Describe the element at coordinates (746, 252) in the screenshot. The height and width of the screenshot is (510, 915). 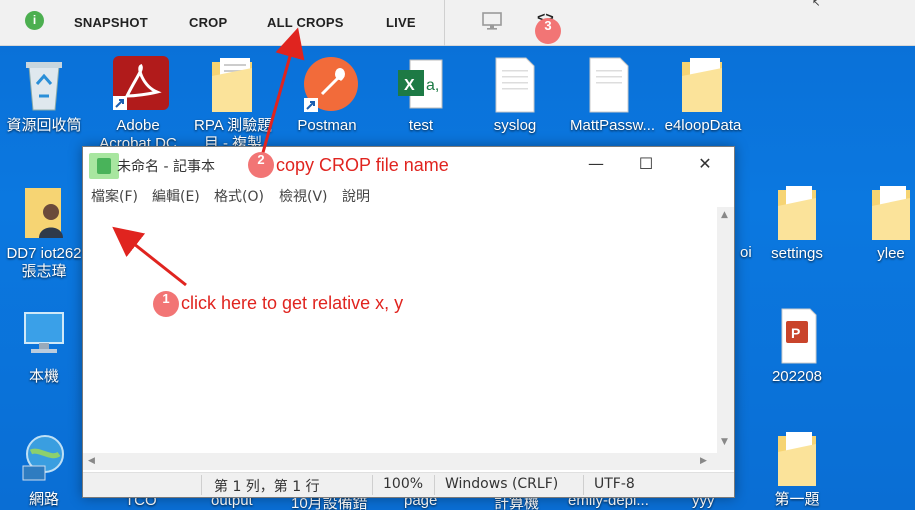
I see `desktop-icon-partial-label: oi` at that location.